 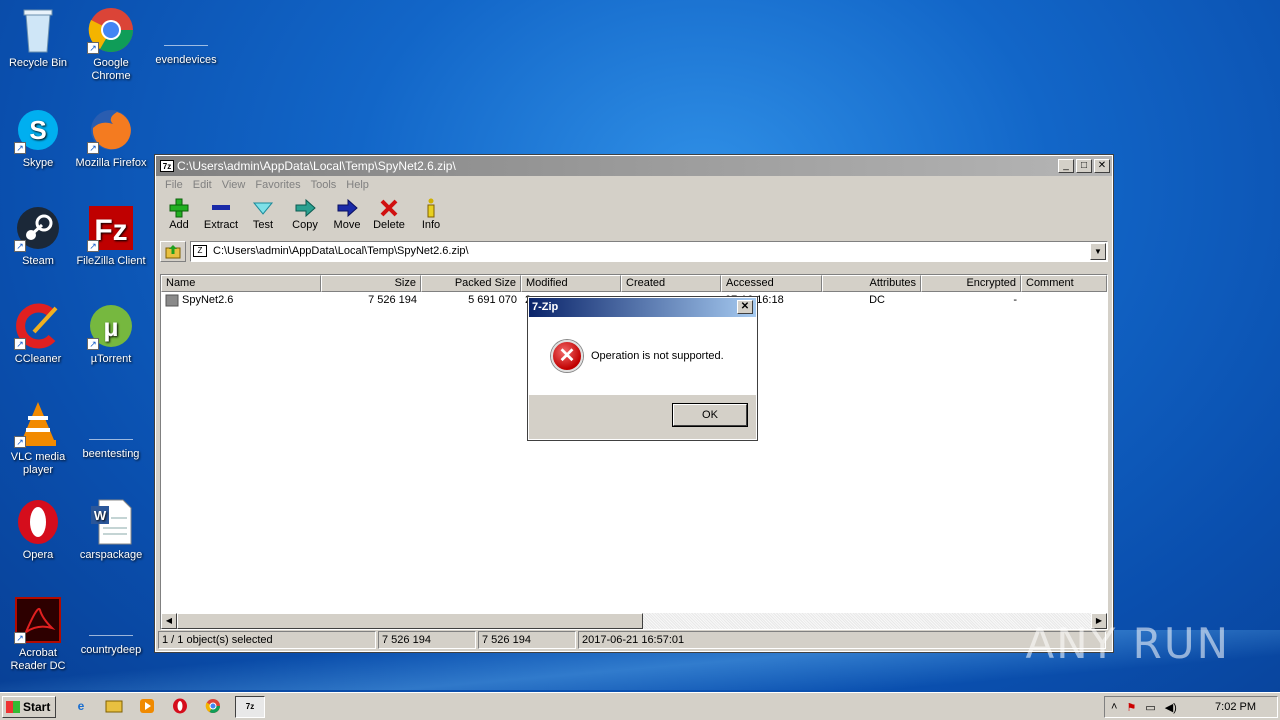 I want to click on column-packed-size: Packed Size, so click(x=471, y=283).